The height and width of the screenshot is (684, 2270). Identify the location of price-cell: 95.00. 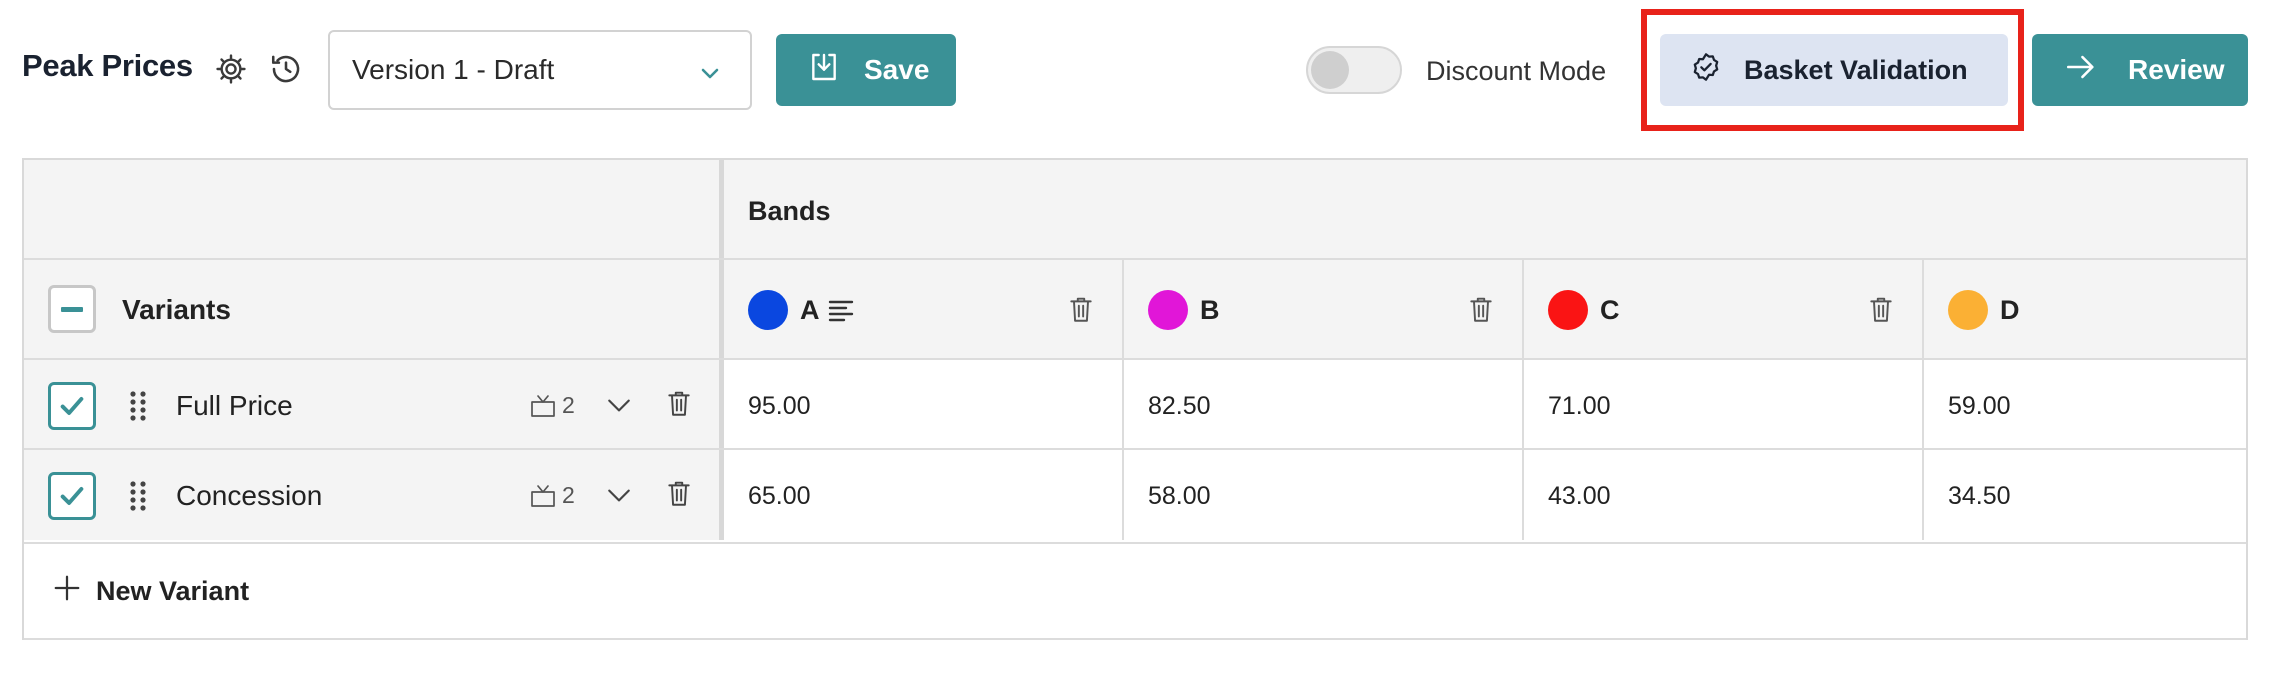
(924, 404).